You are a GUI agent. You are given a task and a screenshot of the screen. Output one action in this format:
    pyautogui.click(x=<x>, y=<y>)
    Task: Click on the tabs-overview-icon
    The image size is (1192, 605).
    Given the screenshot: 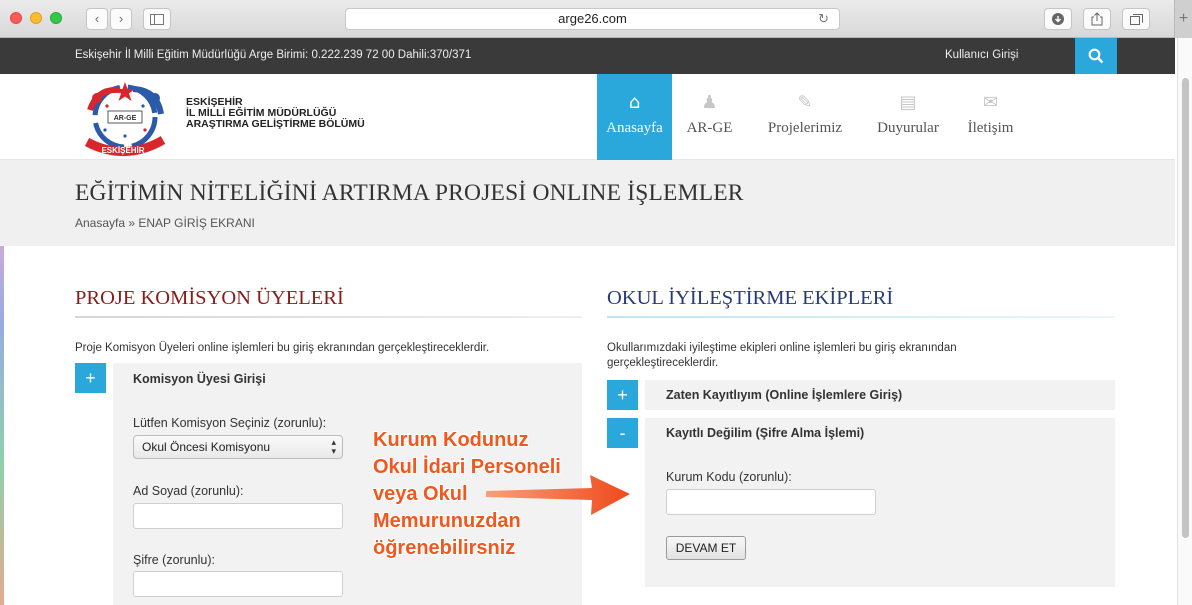 What is the action you would take?
    pyautogui.click(x=1136, y=19)
    